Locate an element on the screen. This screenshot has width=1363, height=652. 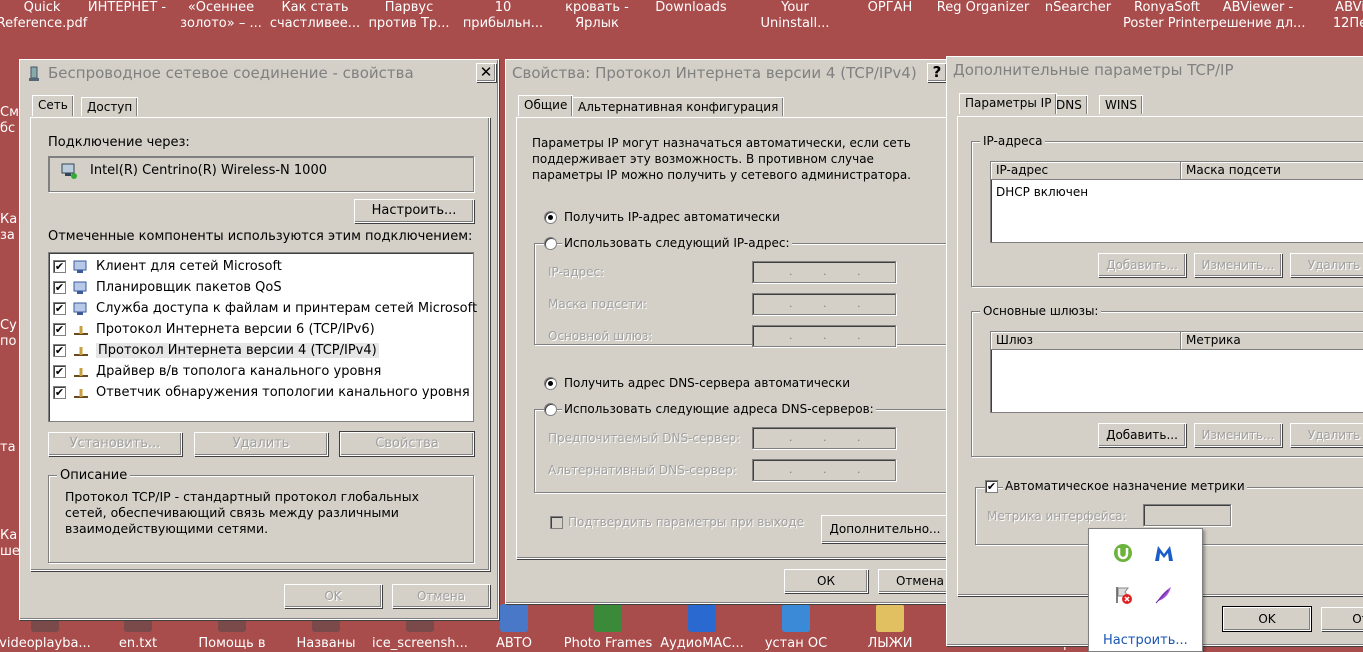
adapter-icon is located at coordinates (69, 171).